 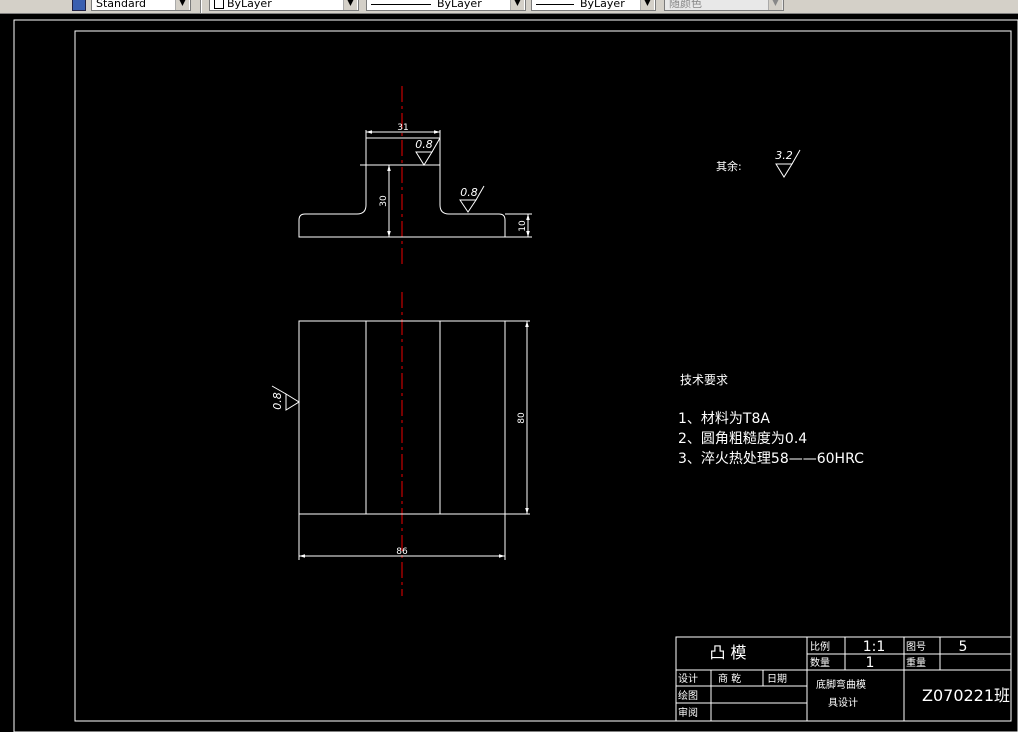 What do you see at coordinates (724, 419) in the screenshot?
I see `tech-req-item: 1、材料为T8A` at bounding box center [724, 419].